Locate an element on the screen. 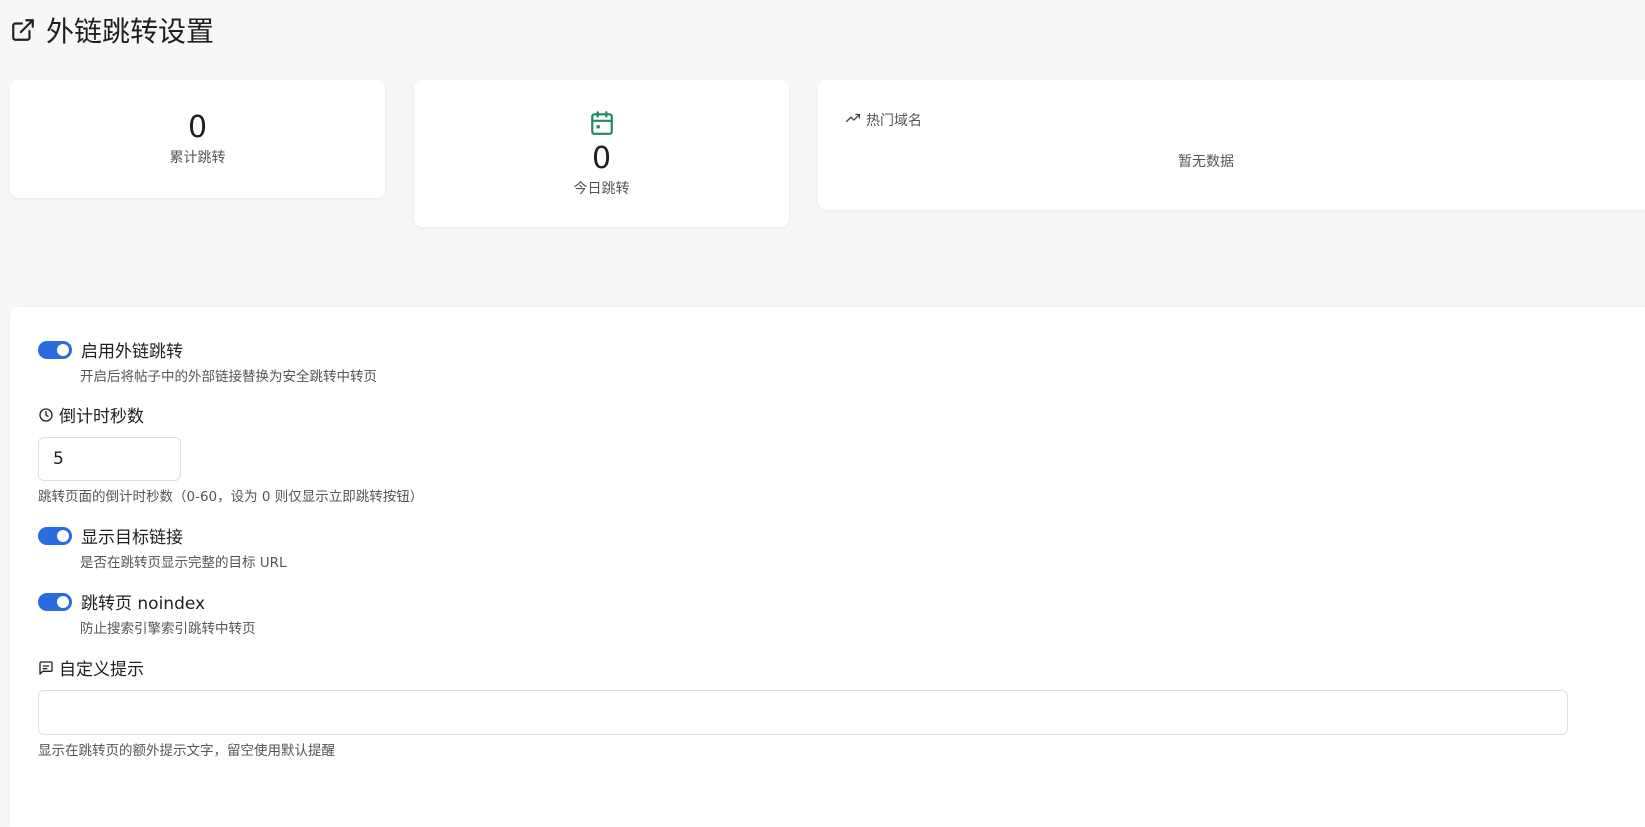  total-redirects-label: 累计跳转 is located at coordinates (197, 158).